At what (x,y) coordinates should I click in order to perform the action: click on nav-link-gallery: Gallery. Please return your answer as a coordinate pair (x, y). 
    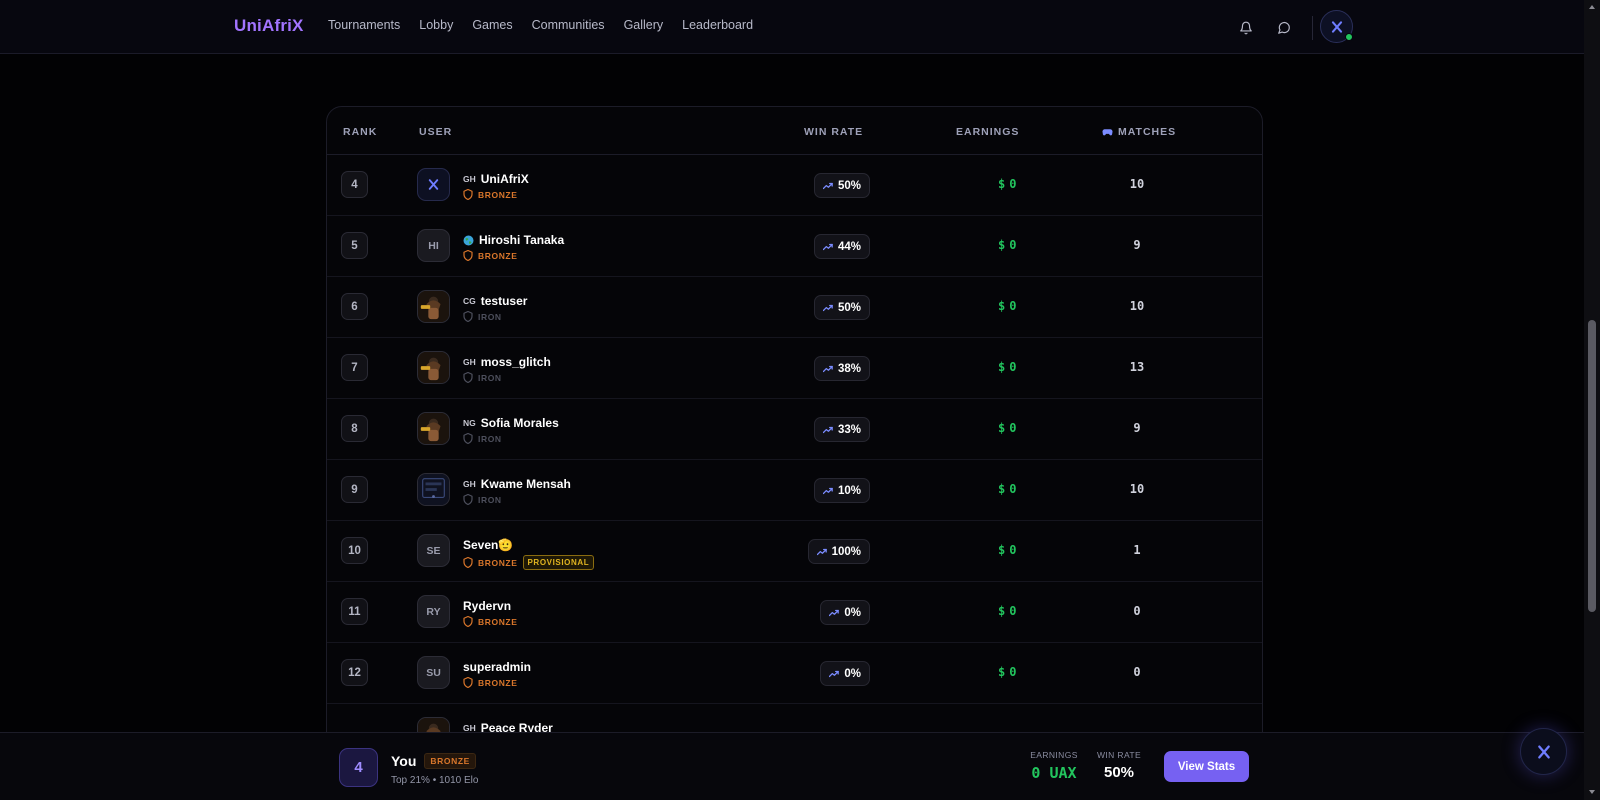
    Looking at the image, I should click on (644, 25).